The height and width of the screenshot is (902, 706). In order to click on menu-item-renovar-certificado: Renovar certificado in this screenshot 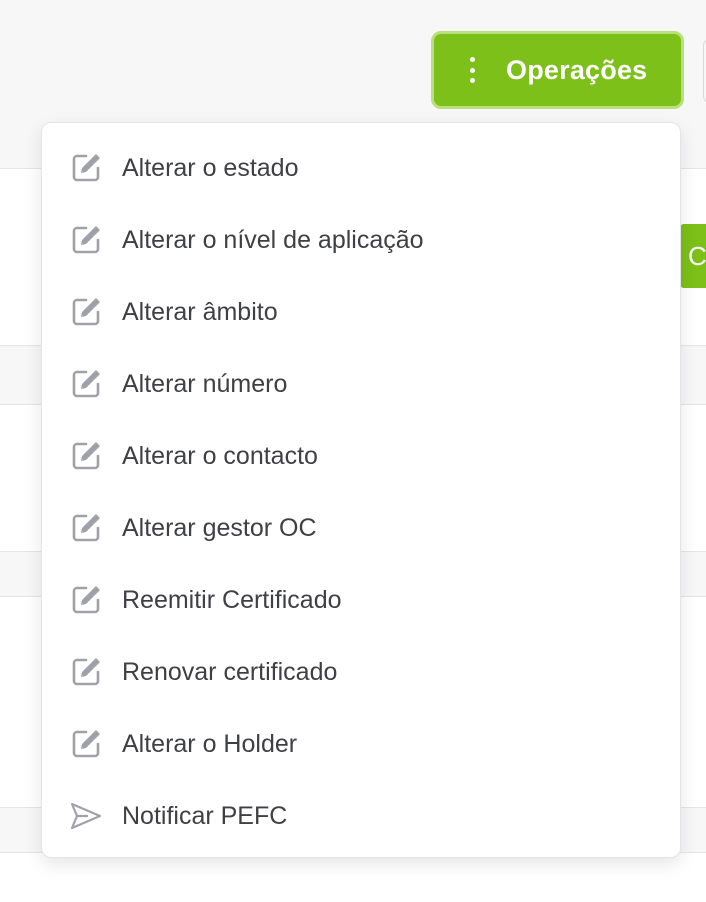, I will do `click(361, 672)`.